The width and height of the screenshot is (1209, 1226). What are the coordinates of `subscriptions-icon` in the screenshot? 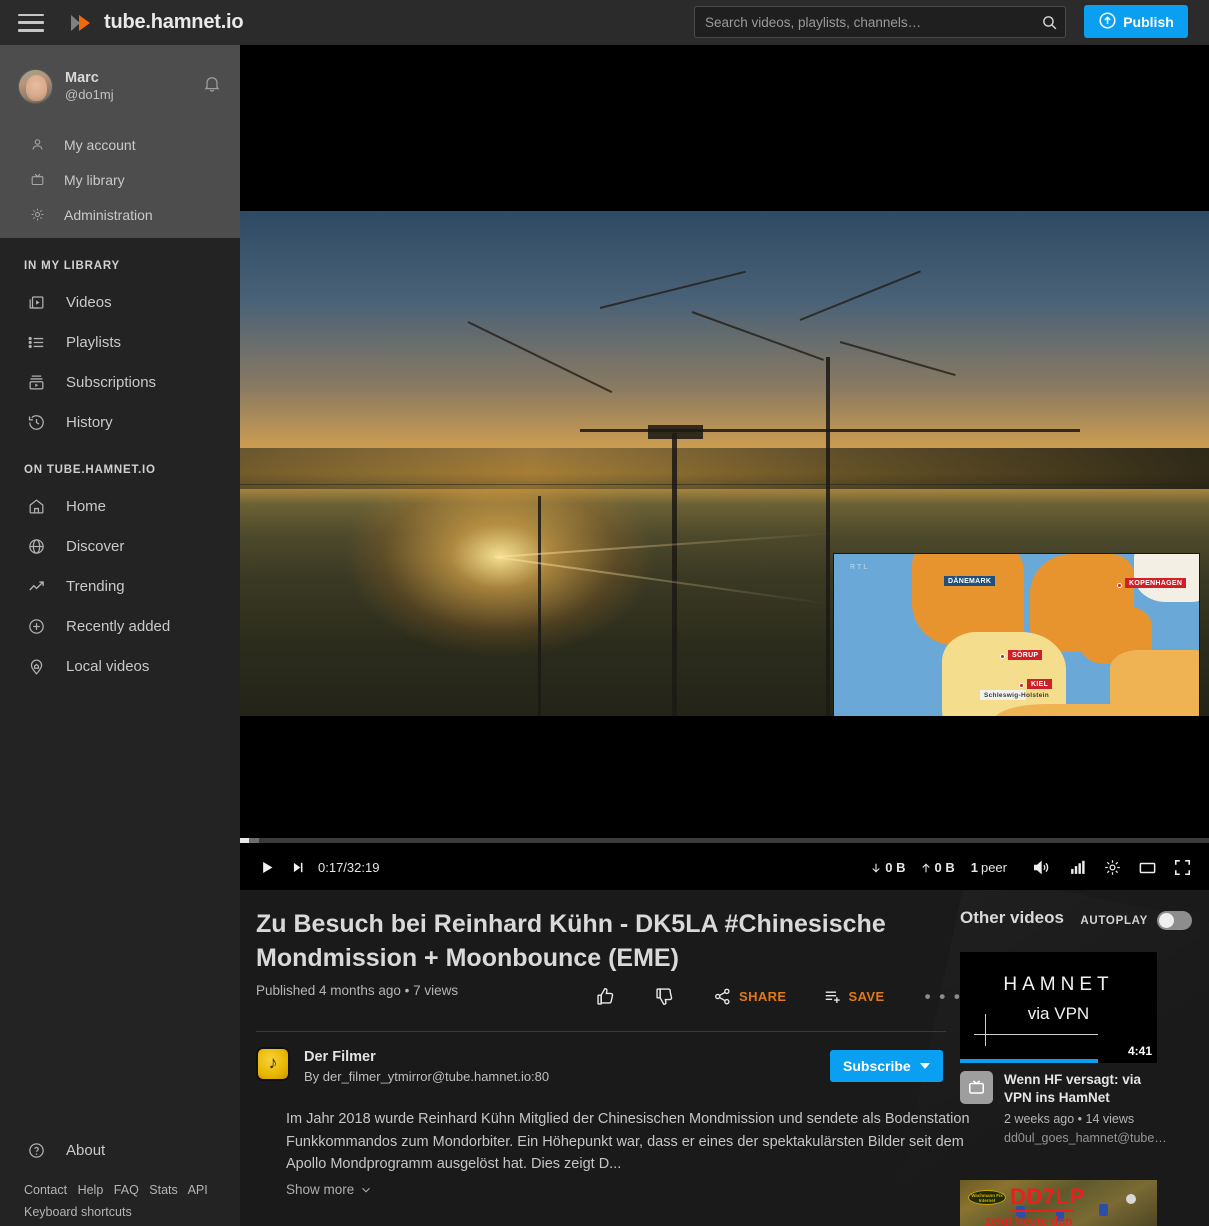 It's located at (36, 382).